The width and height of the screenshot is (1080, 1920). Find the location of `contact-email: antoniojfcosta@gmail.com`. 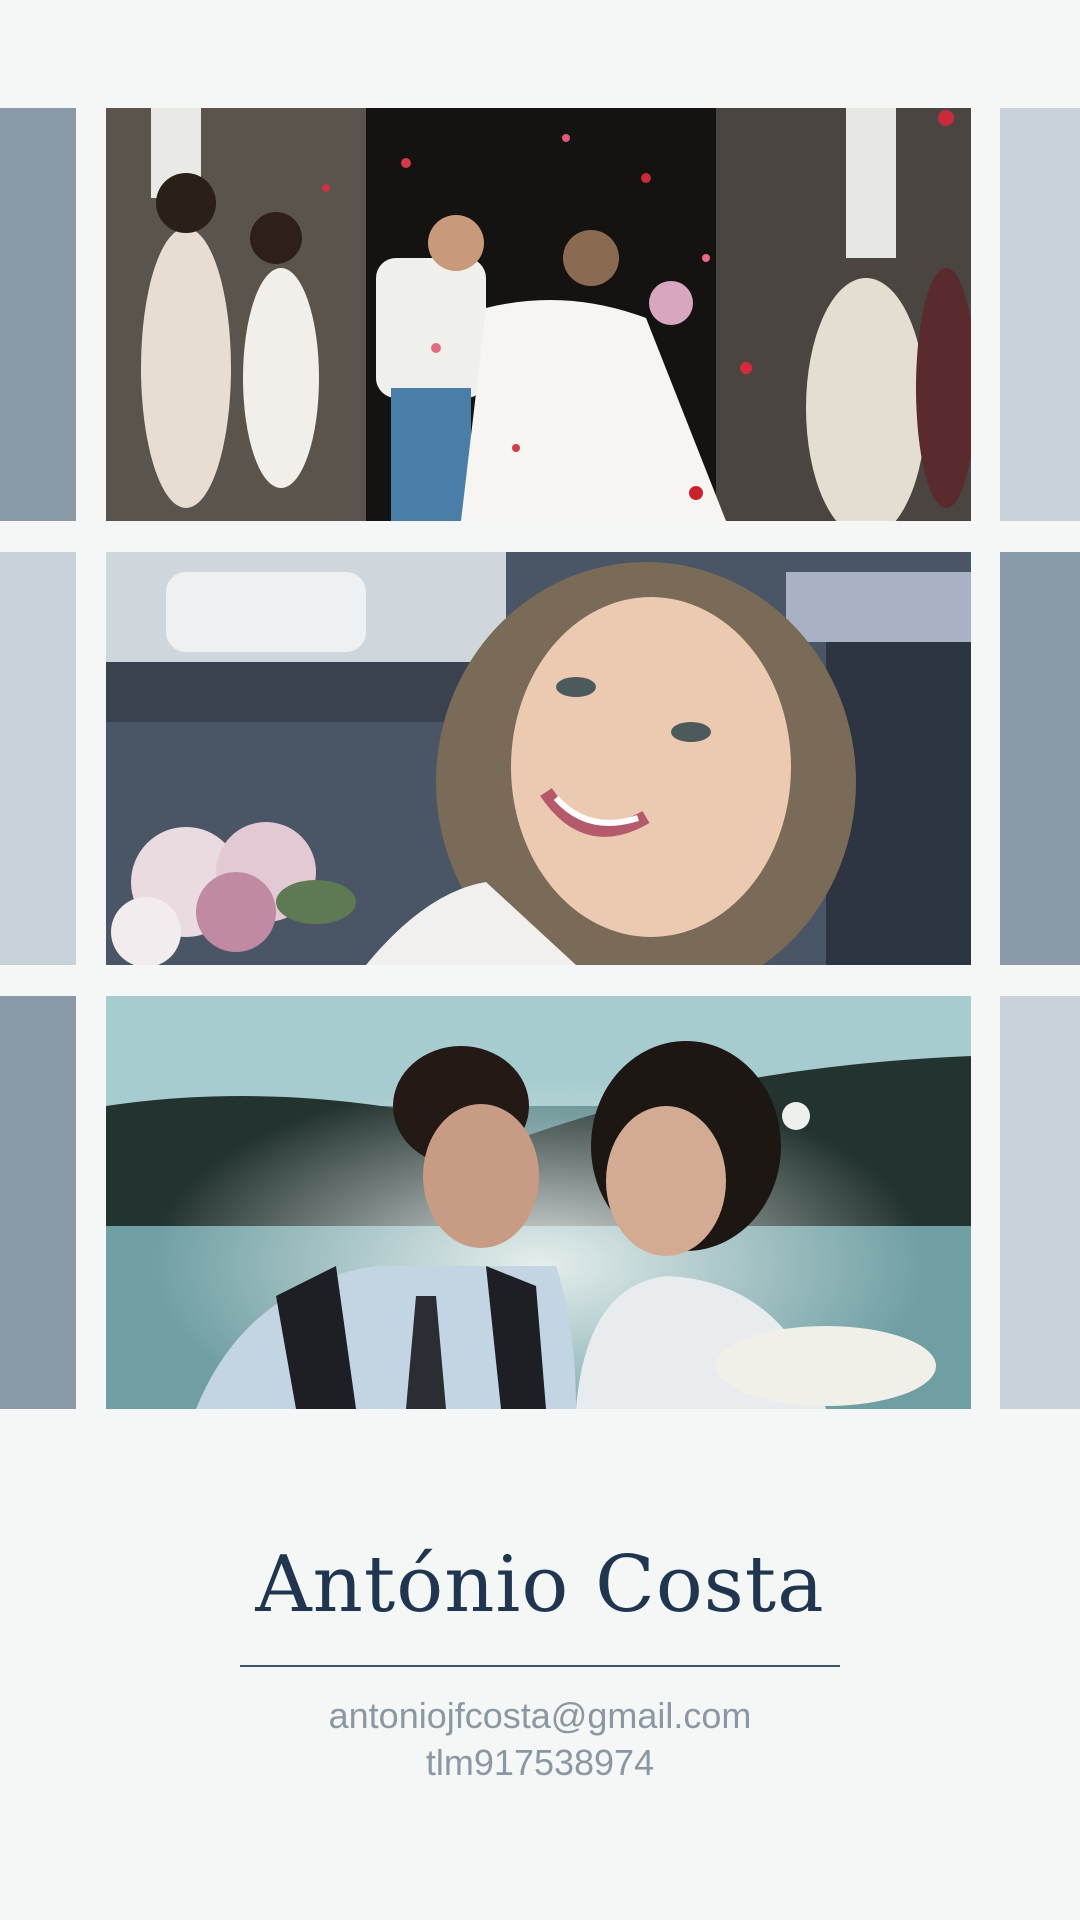

contact-email: antoniojfcosta@gmail.com is located at coordinates (540, 1716).